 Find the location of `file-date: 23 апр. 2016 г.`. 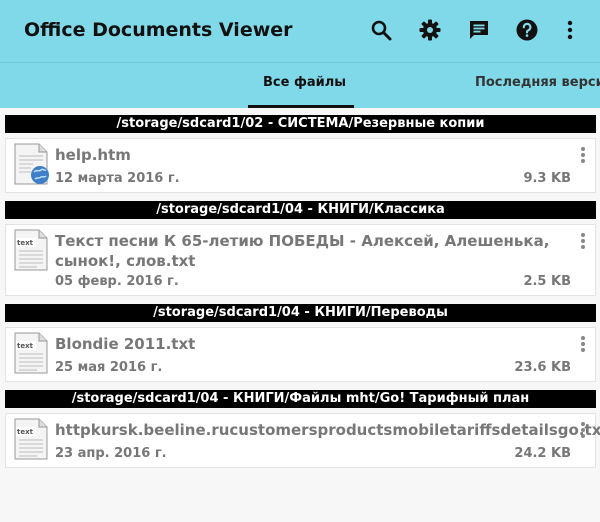

file-date: 23 апр. 2016 г. is located at coordinates (111, 453).